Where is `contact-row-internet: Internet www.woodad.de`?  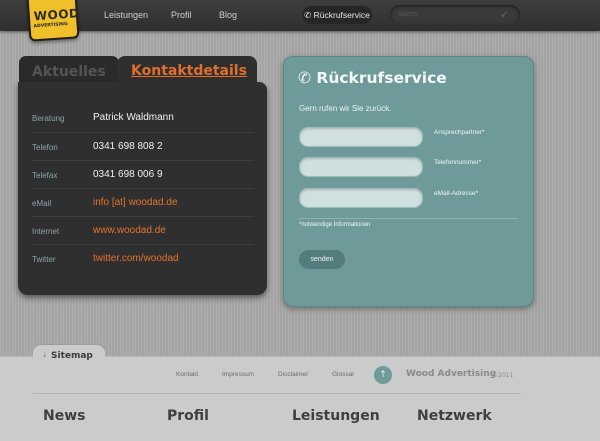
contact-row-internet: Internet www.woodad.de is located at coordinates (143, 230).